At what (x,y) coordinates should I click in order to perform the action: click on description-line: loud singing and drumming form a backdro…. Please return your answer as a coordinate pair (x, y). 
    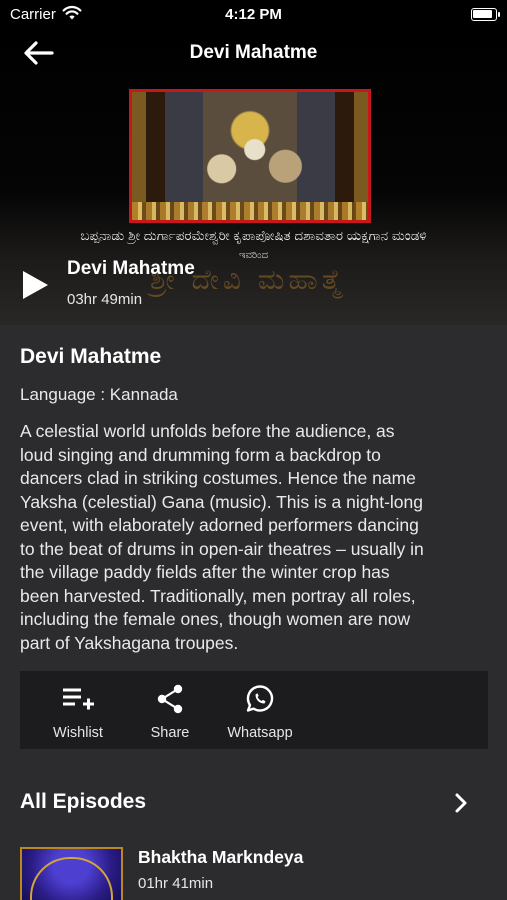
    Looking at the image, I should click on (200, 454).